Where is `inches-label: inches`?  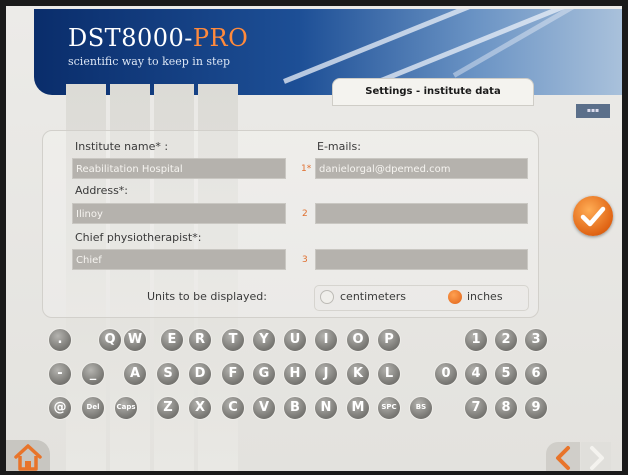
inches-label: inches is located at coordinates (485, 296).